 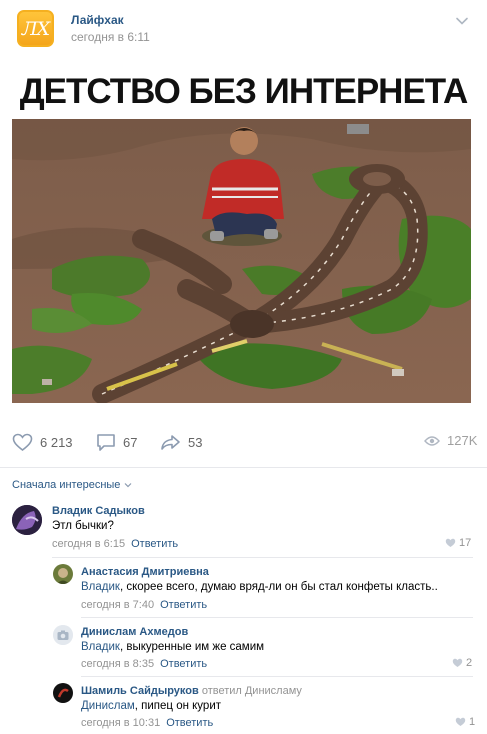 What do you see at coordinates (170, 442) in the screenshot?
I see `share-icon` at bounding box center [170, 442].